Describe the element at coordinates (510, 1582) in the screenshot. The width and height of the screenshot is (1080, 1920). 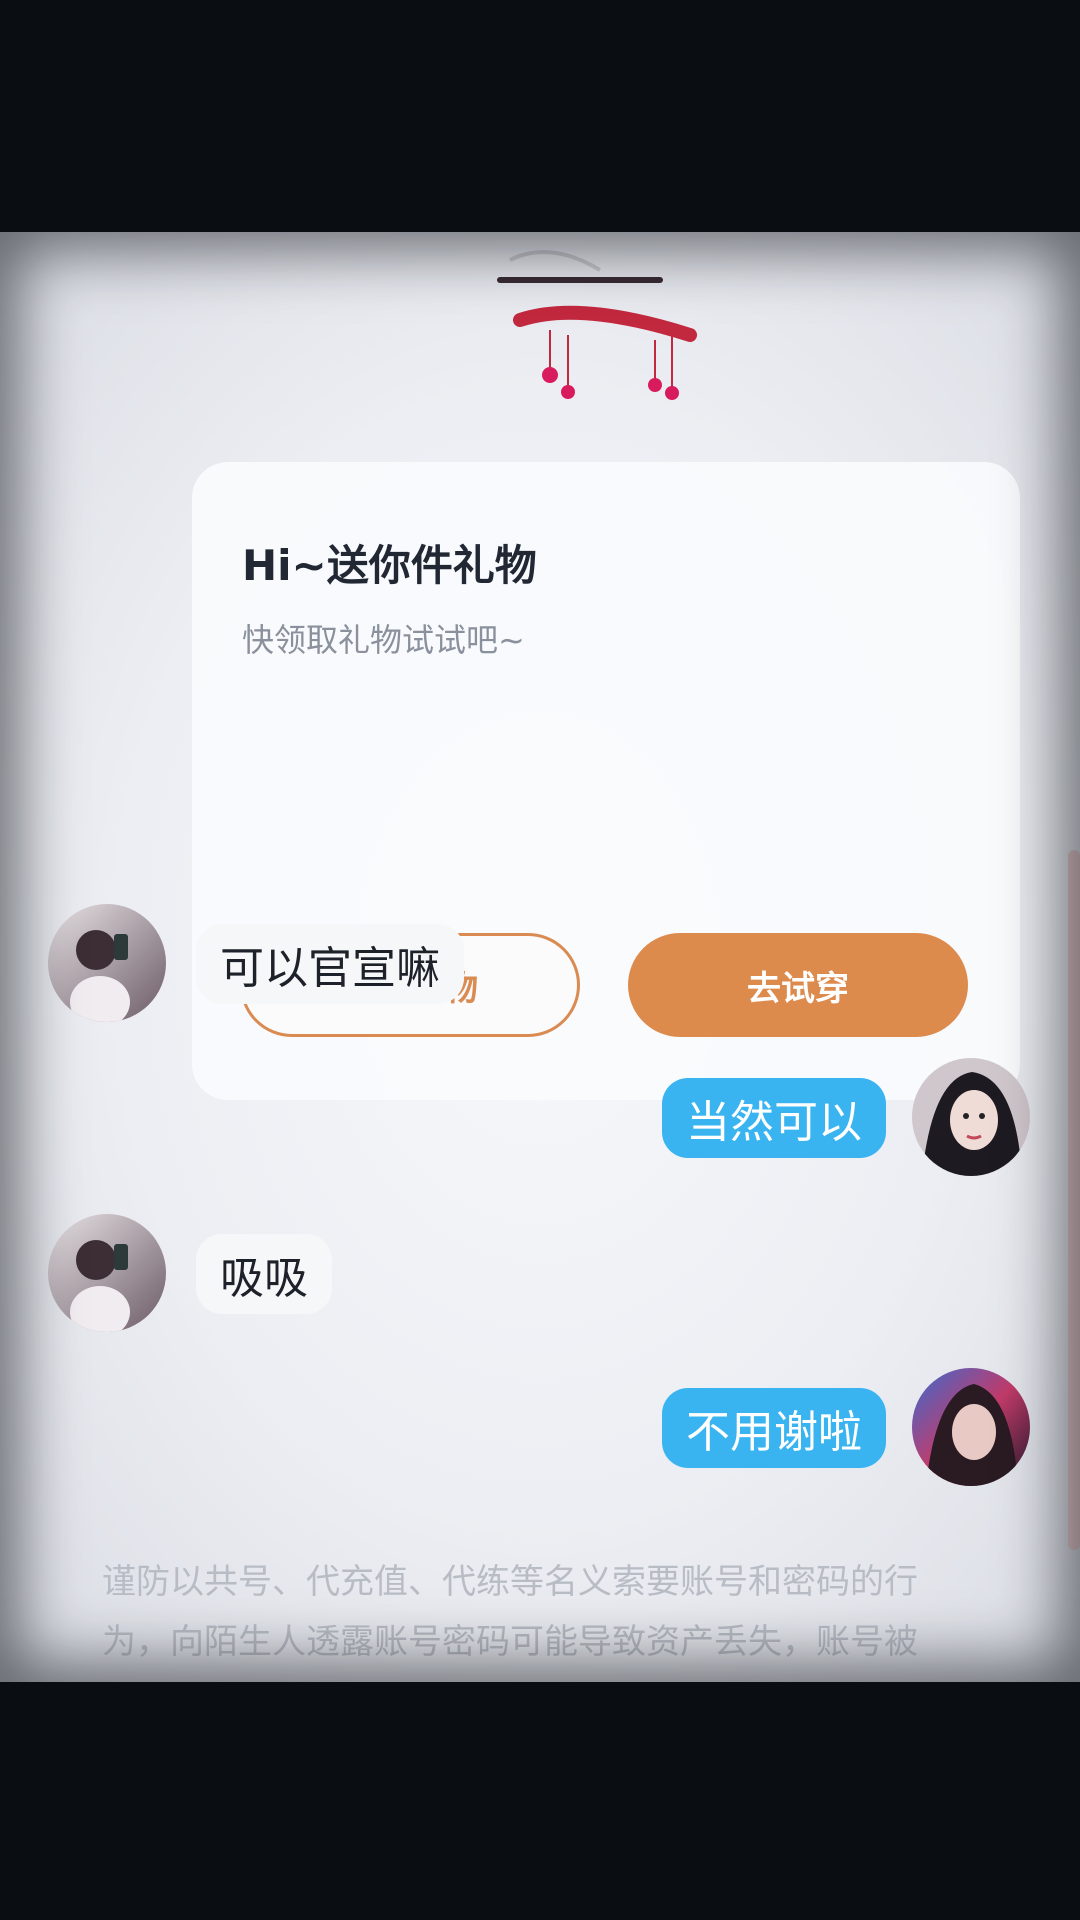
I see `notice-line: 谨防以共号、代充值、代练等名义索要账号和密码的行` at that location.